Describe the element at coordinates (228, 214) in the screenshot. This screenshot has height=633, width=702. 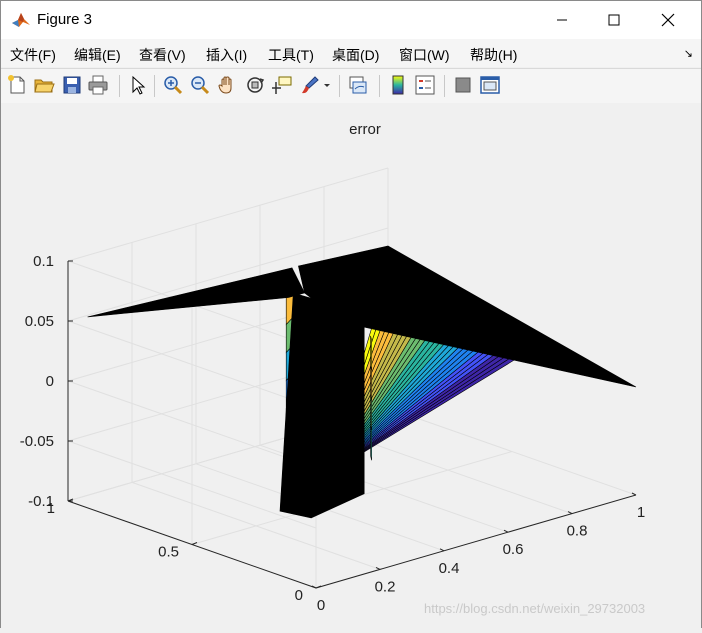
I see `grid-line` at that location.